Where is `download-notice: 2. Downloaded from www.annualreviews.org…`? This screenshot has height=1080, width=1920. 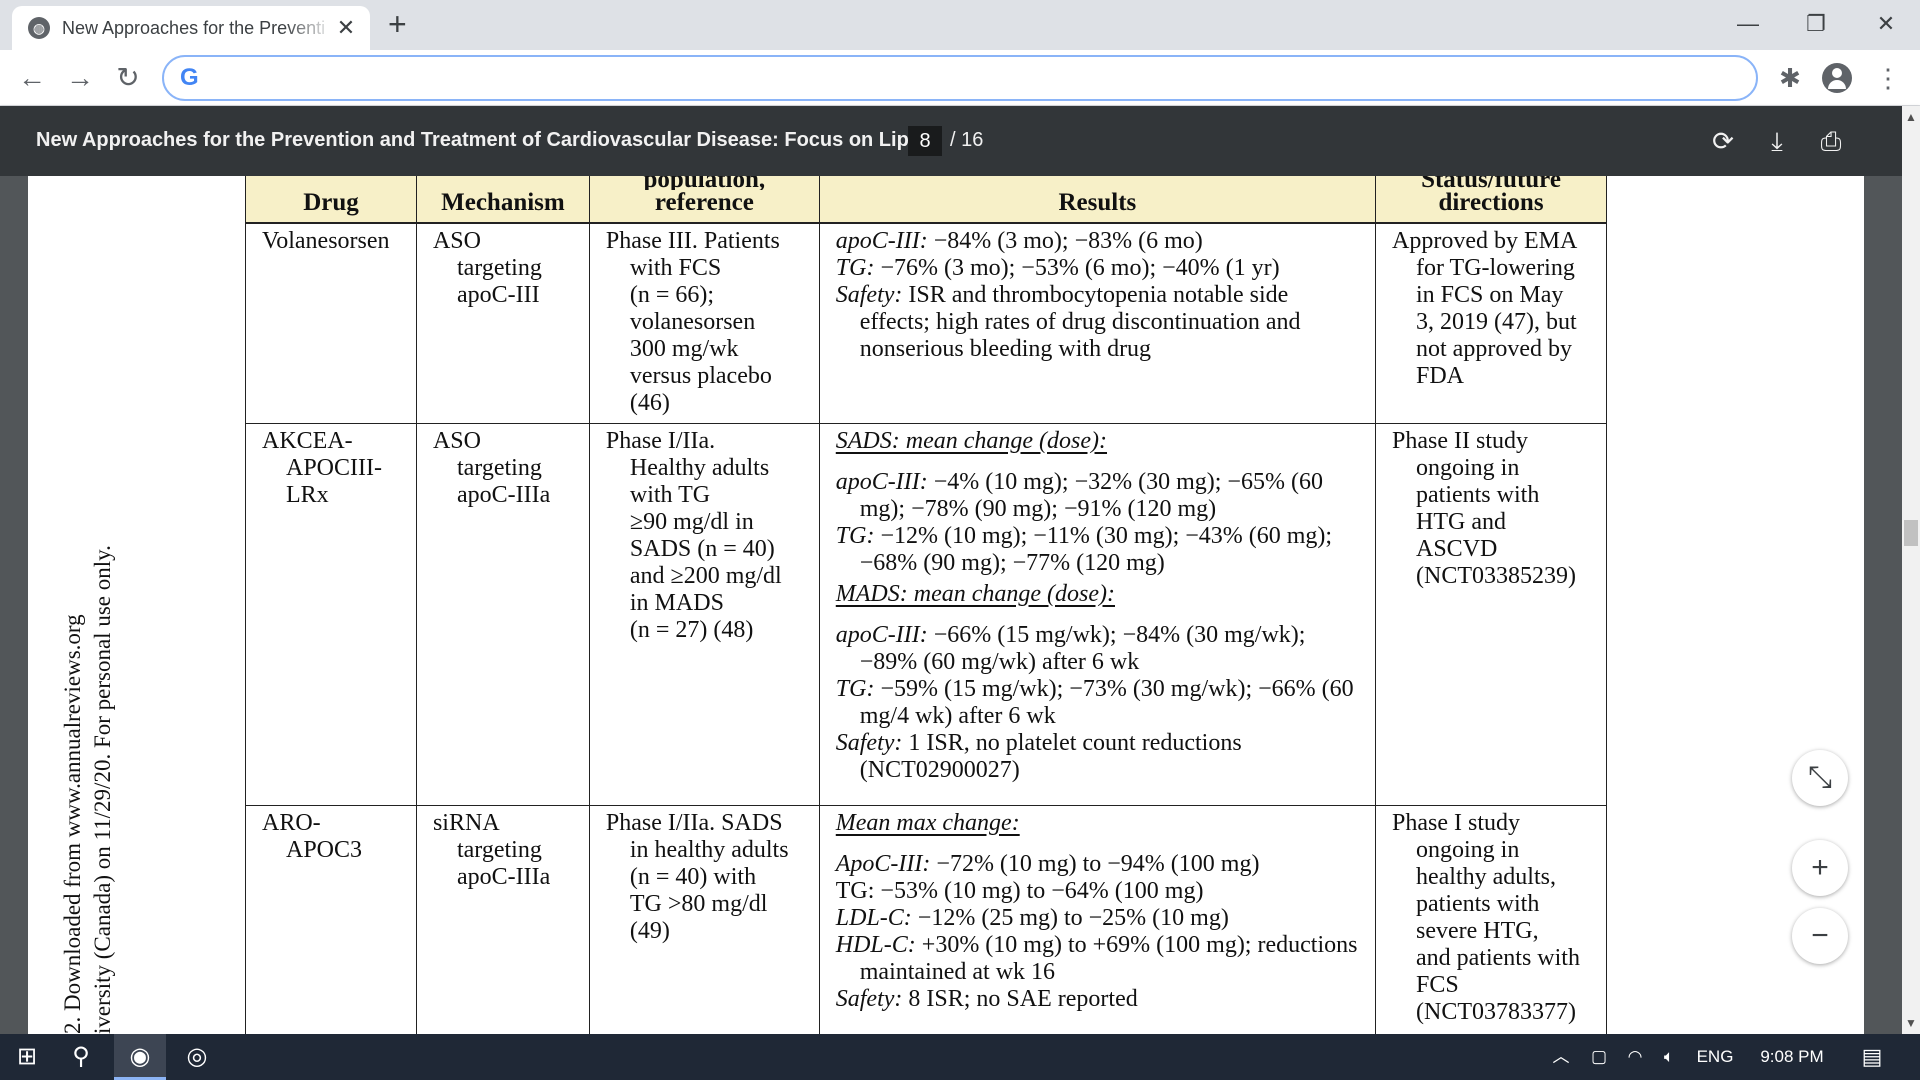 download-notice: 2. Downloaded from www.annualreviews.org… is located at coordinates (87, 789).